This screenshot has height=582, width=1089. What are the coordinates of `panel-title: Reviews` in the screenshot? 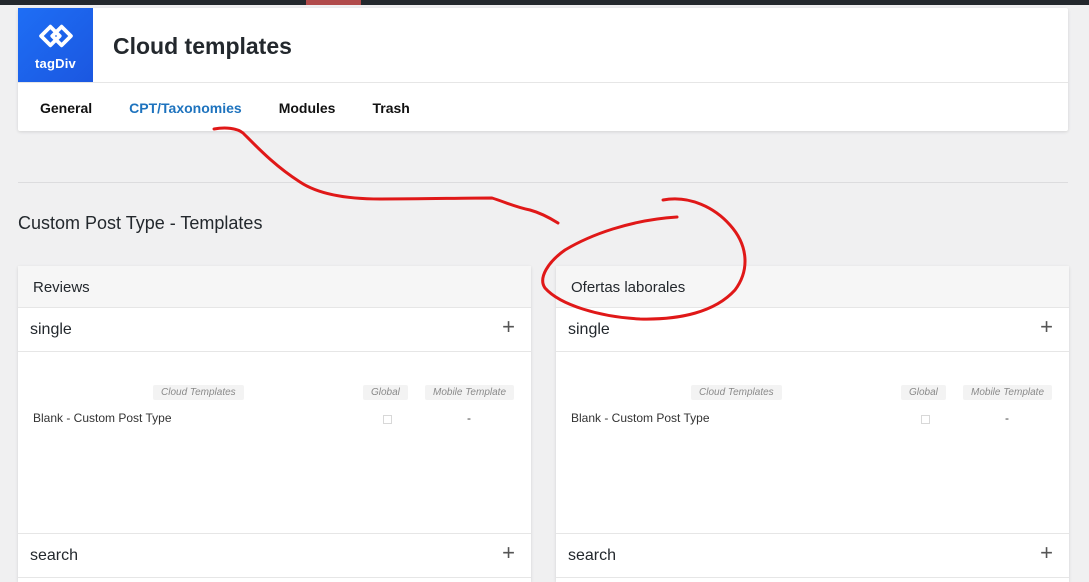 It's located at (274, 287).